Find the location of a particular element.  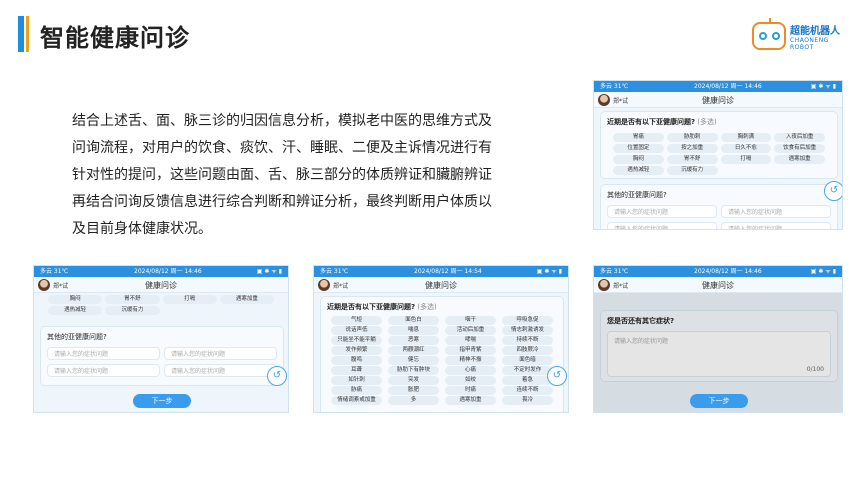

symptom-tag: 健忘 is located at coordinates (413, 360).